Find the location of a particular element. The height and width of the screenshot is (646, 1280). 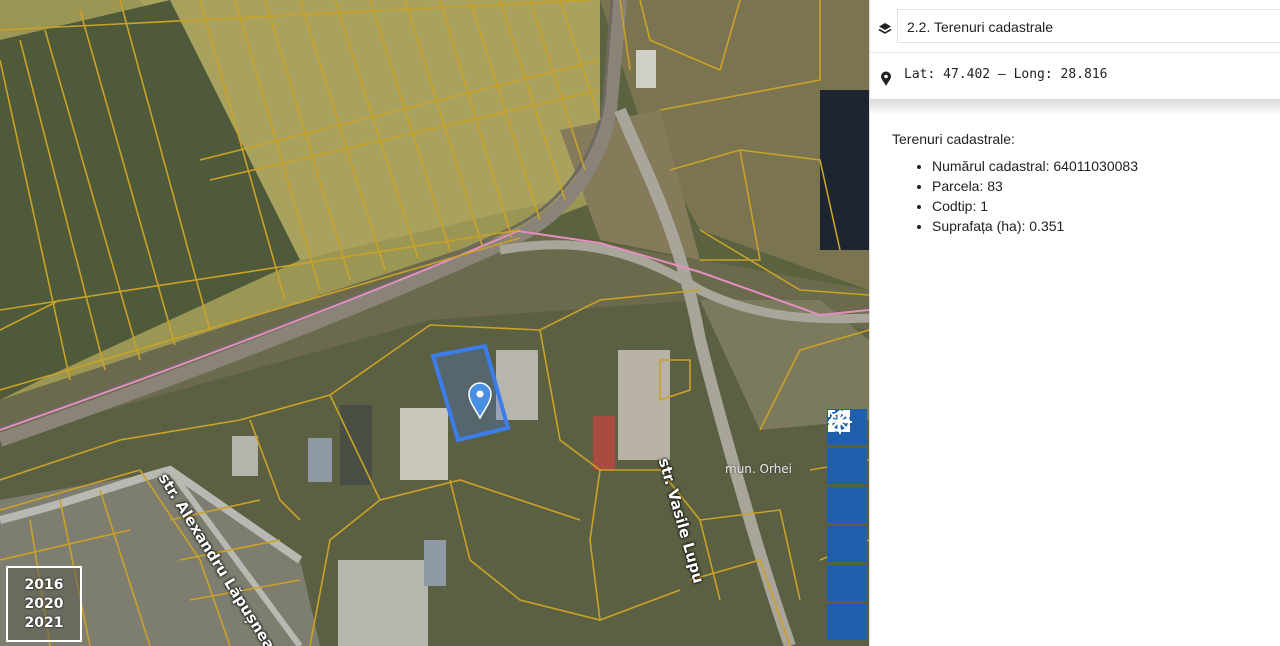

zoom-out-button is located at coordinates (847, 471).